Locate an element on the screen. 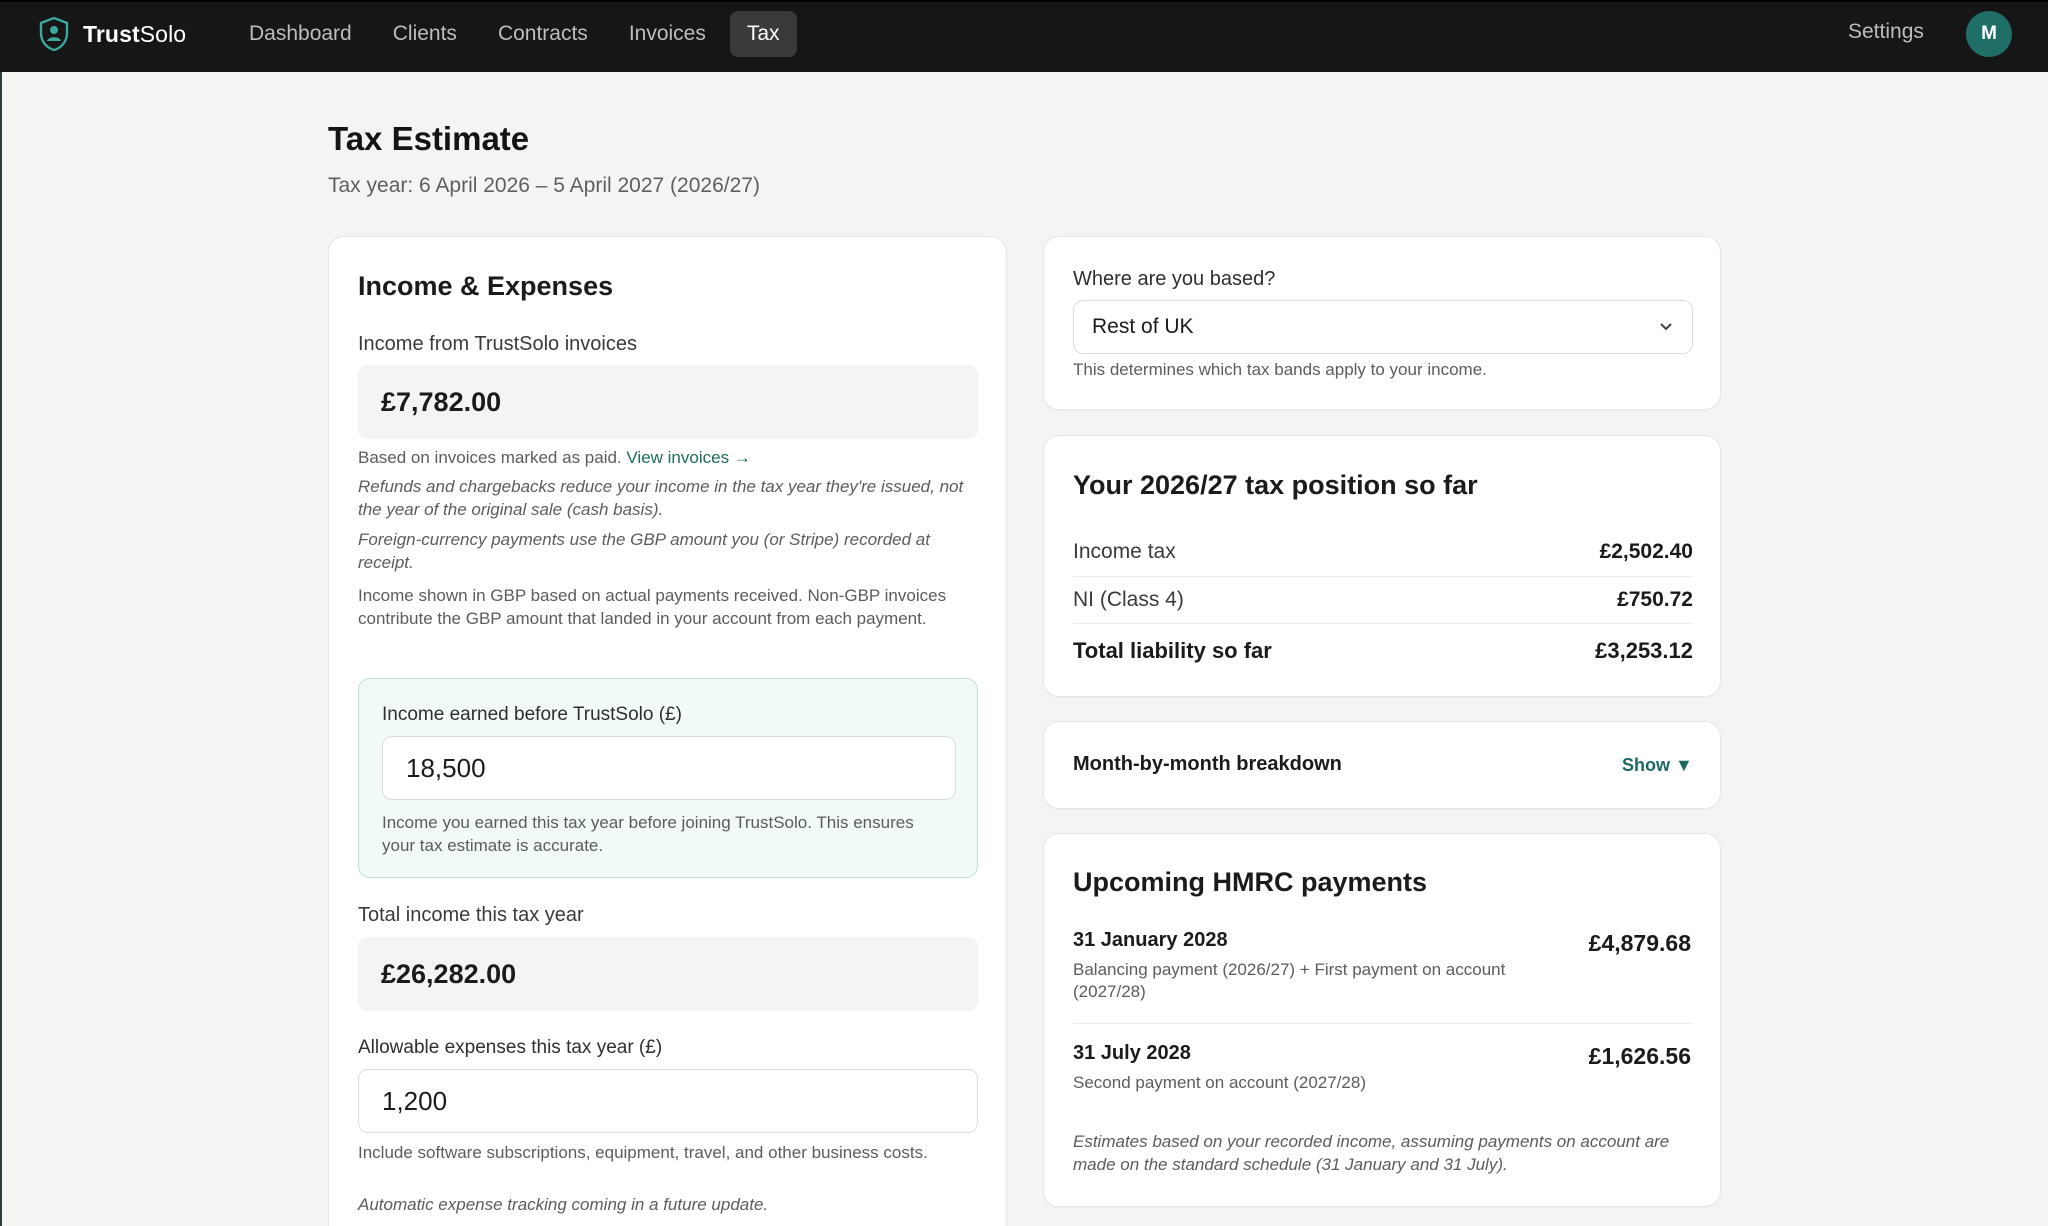  total-liability-row: Total liability so far £3,253.12 is located at coordinates (1383, 651).